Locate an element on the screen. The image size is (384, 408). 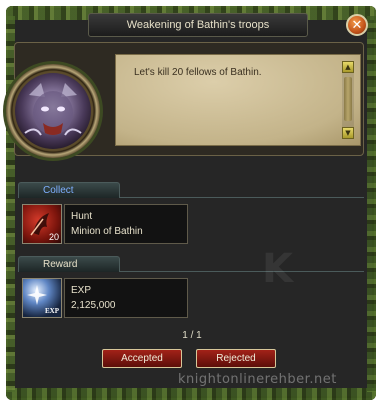
npc-portrait-frame is located at coordinates (53, 111).